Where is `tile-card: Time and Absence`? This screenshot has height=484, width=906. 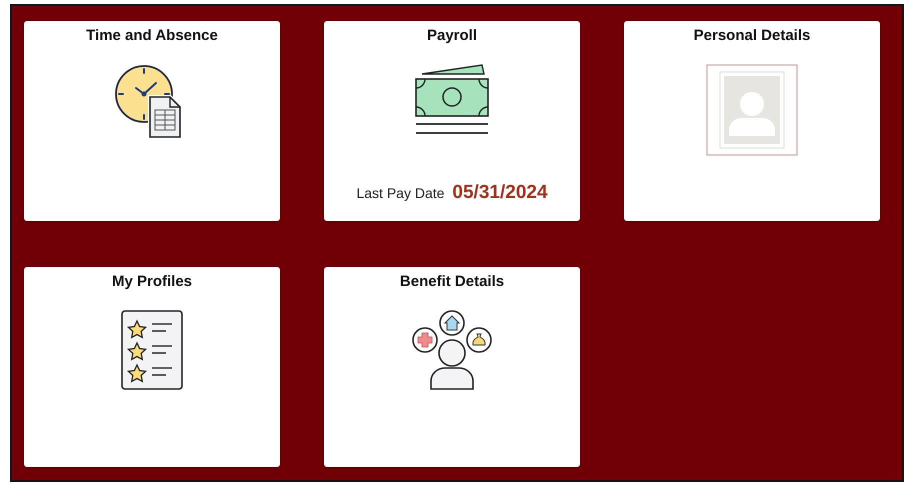 tile-card: Time and Absence is located at coordinates (152, 121).